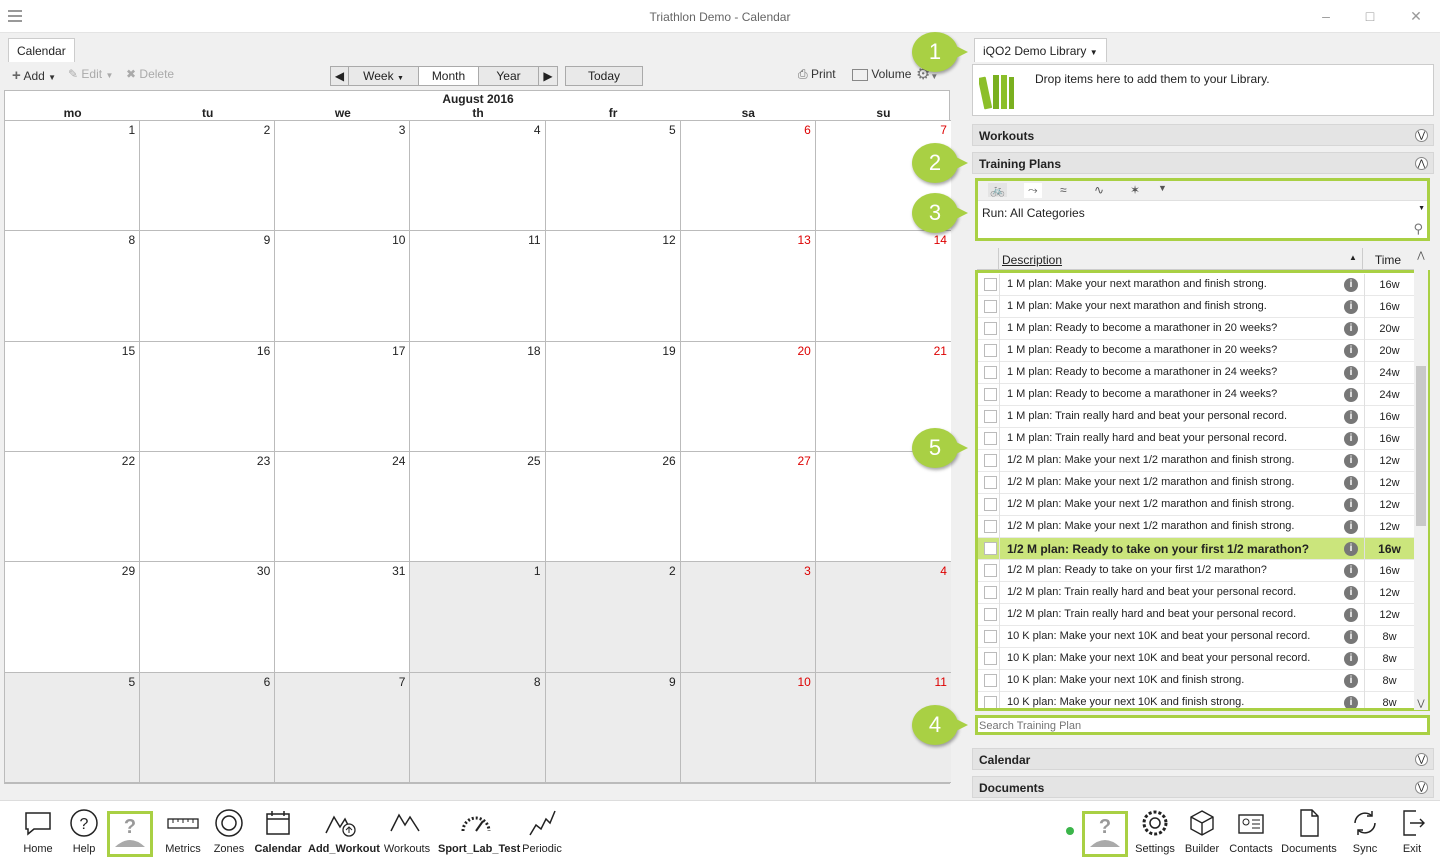  Describe the element at coordinates (613, 286) in the screenshot. I see `day-cell: 12` at that location.